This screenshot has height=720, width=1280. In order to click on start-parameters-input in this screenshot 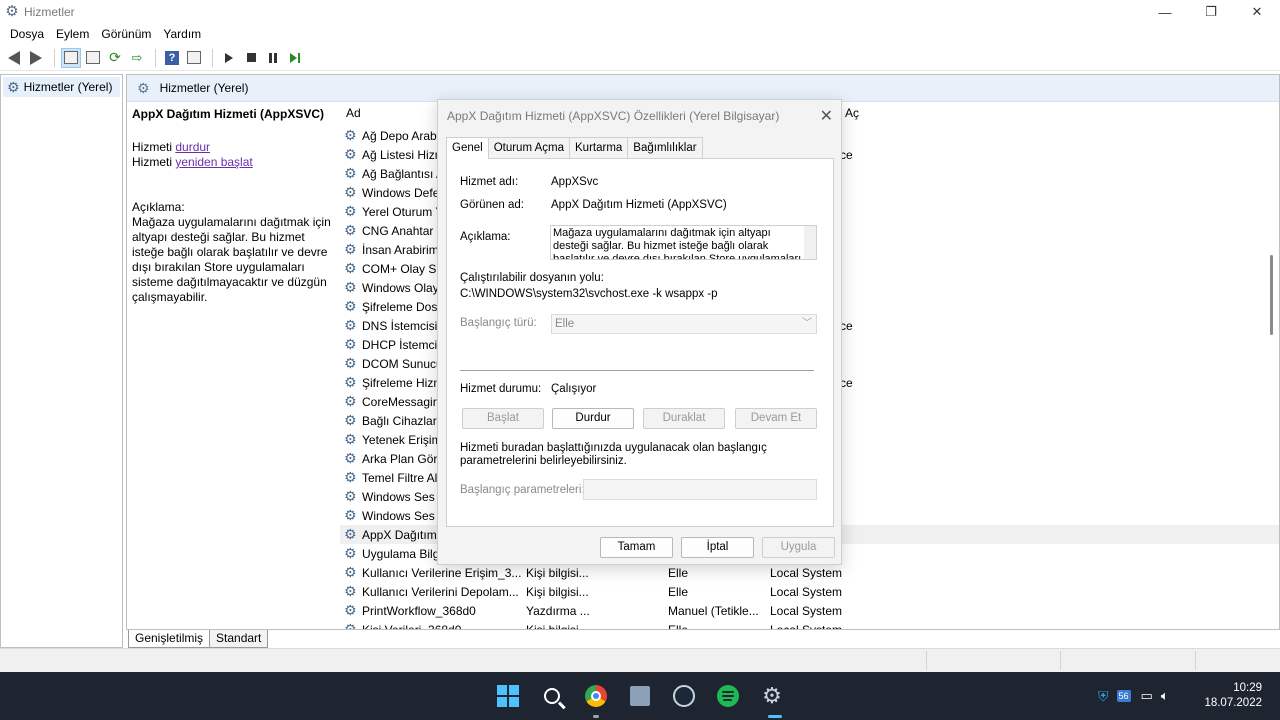, I will do `click(700, 489)`.